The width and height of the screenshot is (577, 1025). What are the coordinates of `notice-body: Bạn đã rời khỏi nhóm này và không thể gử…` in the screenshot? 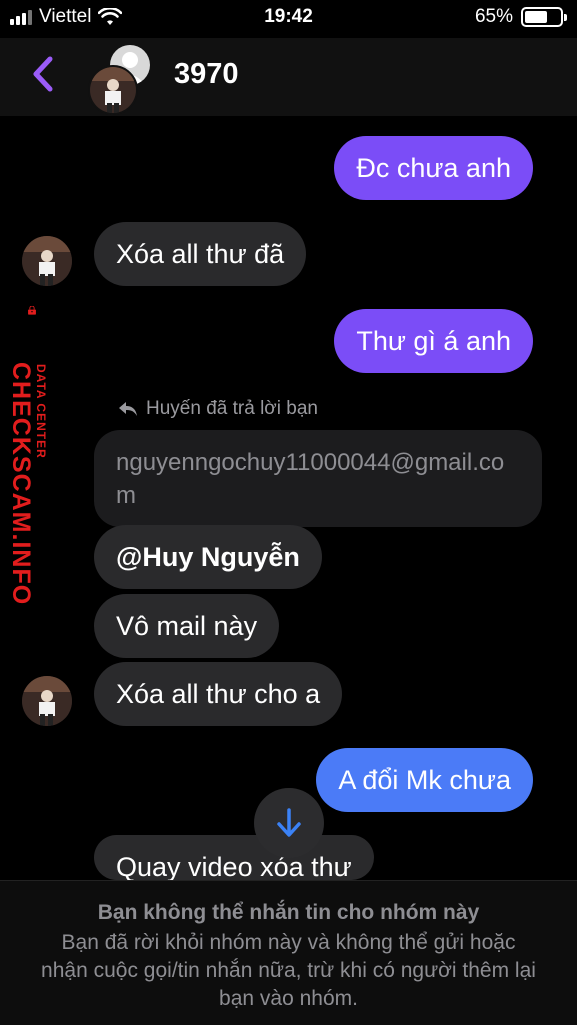 It's located at (288, 970).